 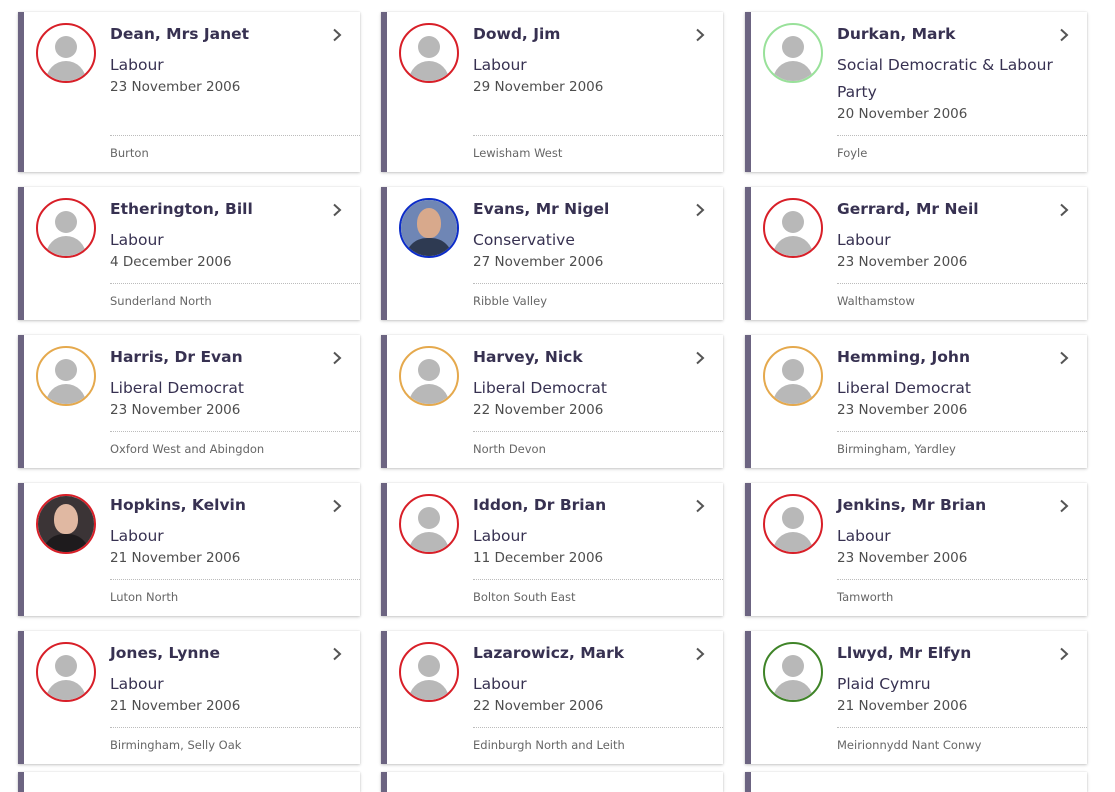 I want to click on member-name: Etherington, Bill, so click(x=220, y=209).